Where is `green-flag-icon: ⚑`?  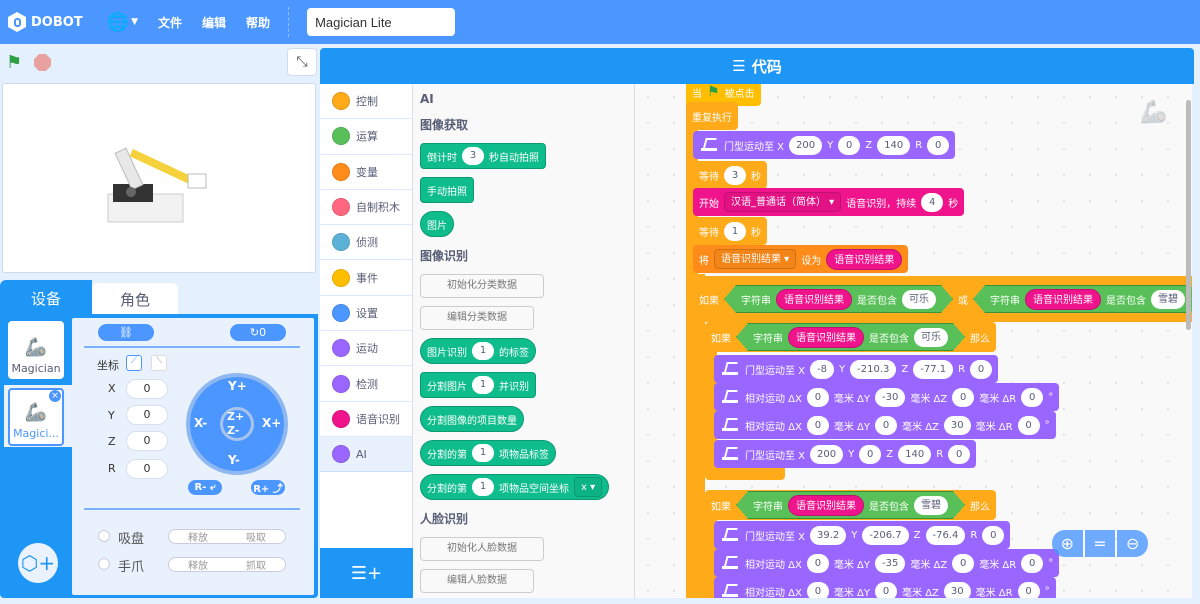 green-flag-icon: ⚑ is located at coordinates (14, 62).